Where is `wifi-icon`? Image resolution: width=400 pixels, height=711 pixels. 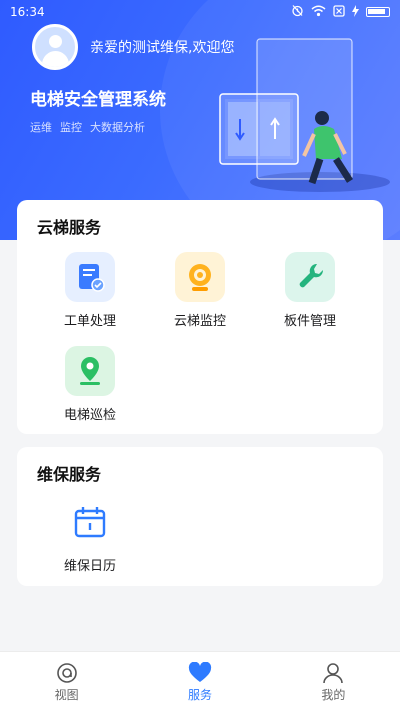 wifi-icon is located at coordinates (318, 12).